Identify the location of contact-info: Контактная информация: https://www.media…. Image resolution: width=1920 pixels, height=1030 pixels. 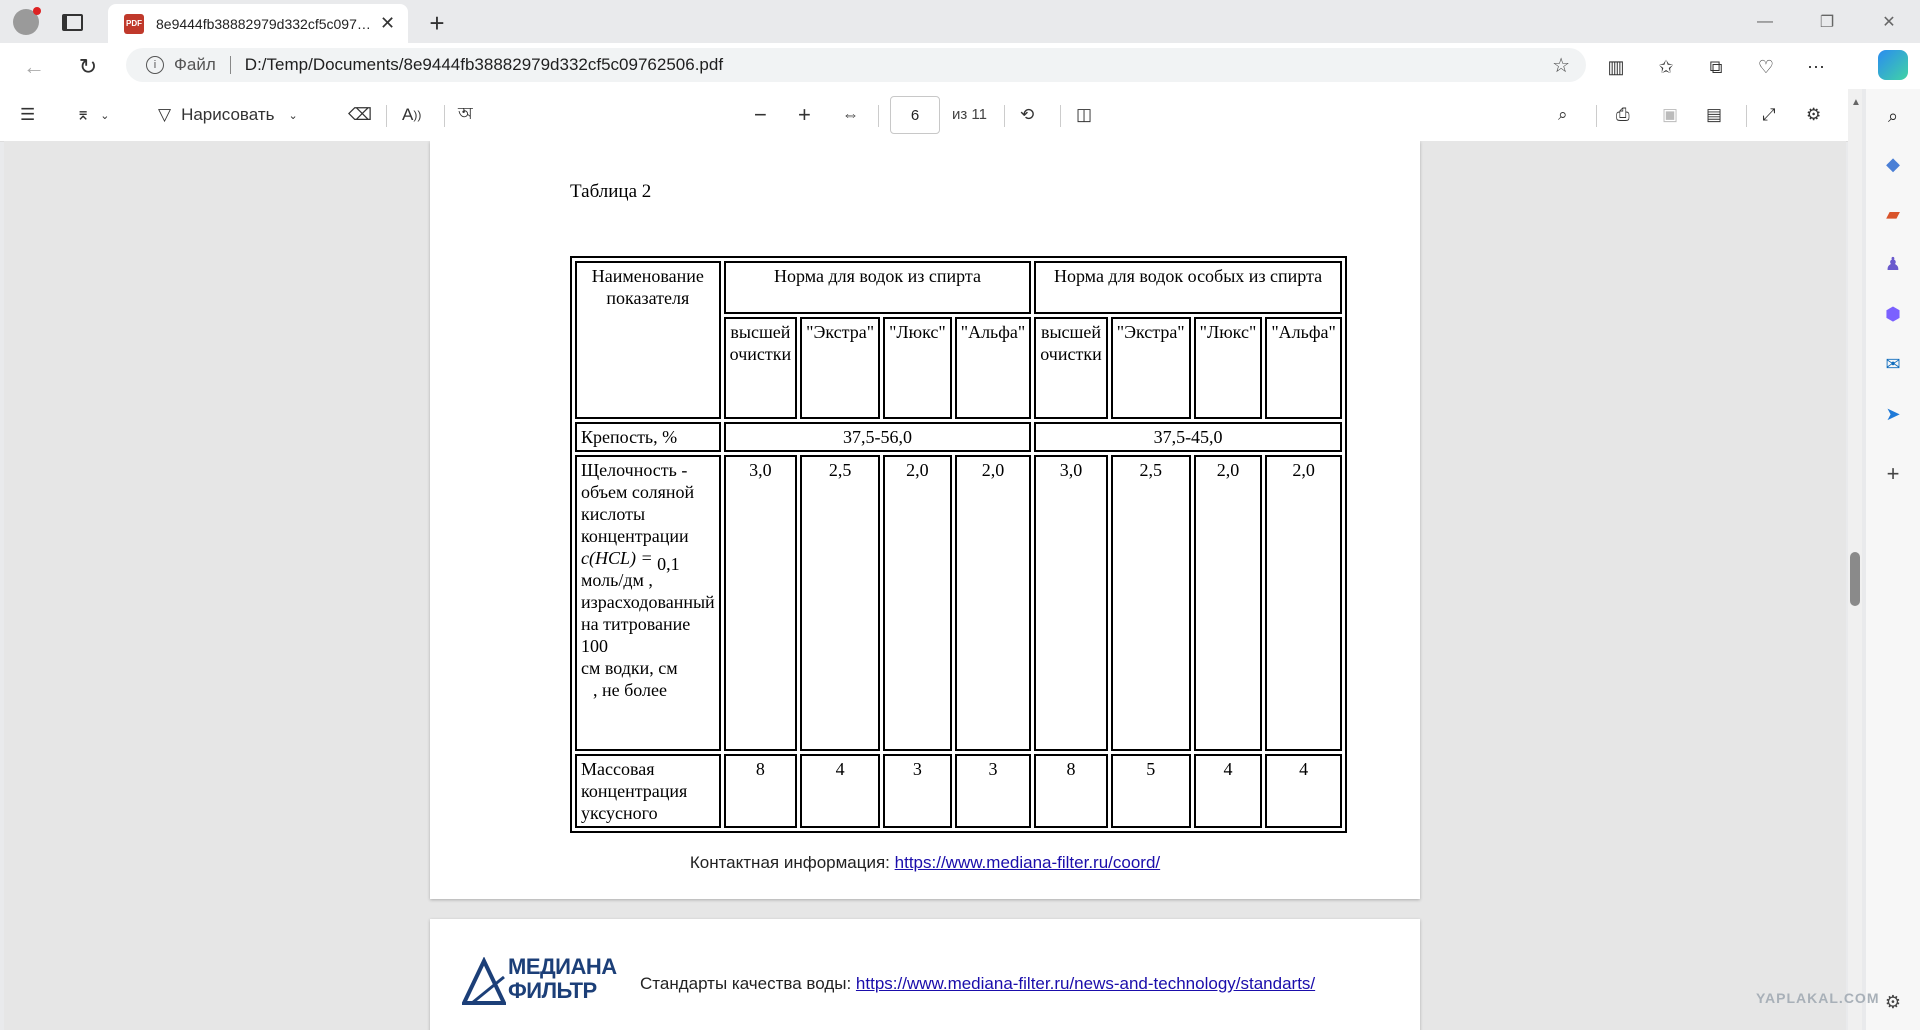
(925, 863).